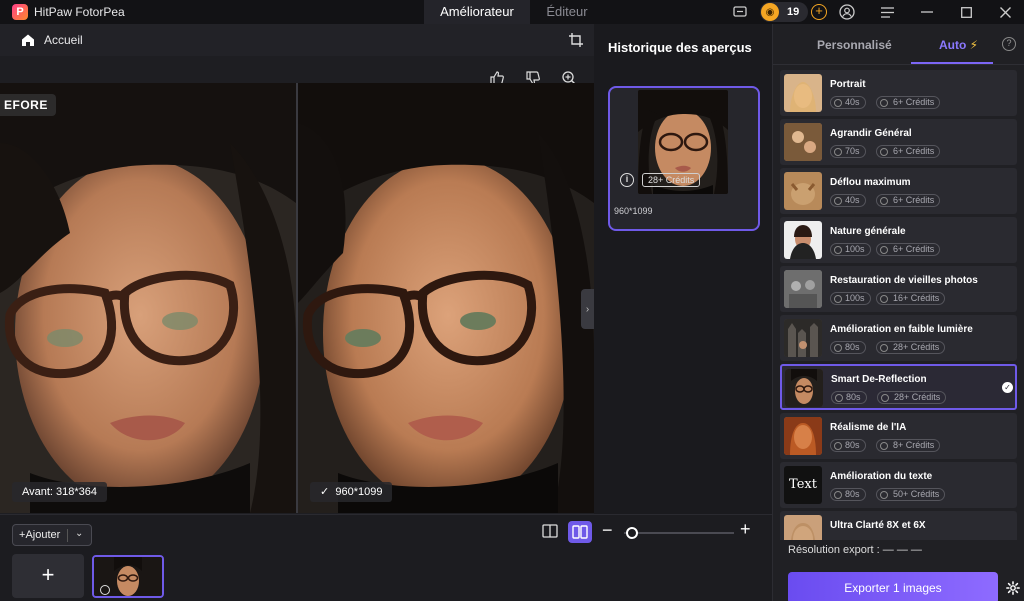 The image size is (1024, 601). I want to click on tab-auto-label: Auto, so click(953, 45).